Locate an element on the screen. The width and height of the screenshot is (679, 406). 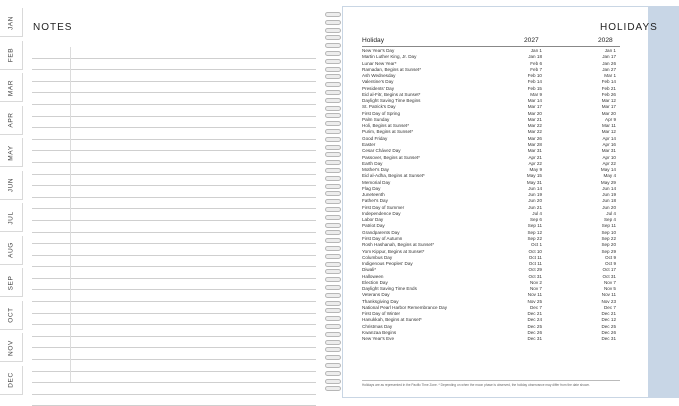
spiral-binding is located at coordinates (333, 201).